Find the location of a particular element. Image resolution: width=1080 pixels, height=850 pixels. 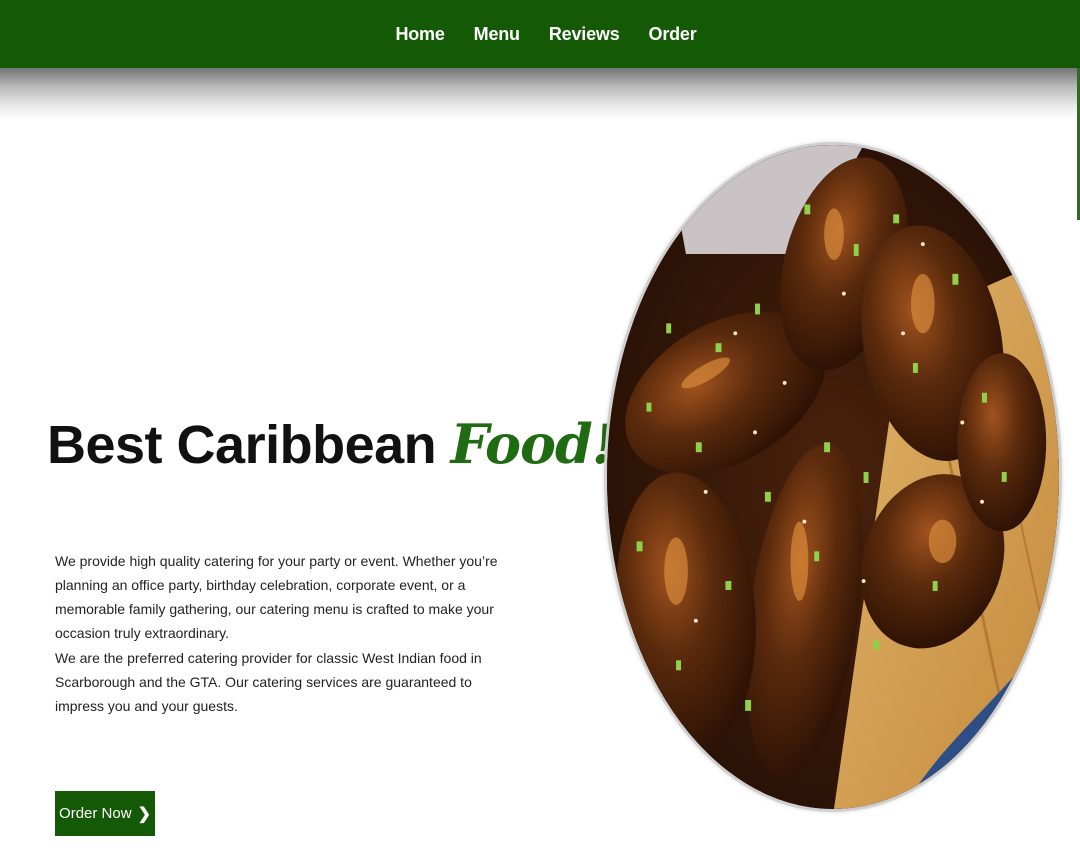

order-now-button: Order Now ❯ is located at coordinates (105, 813).